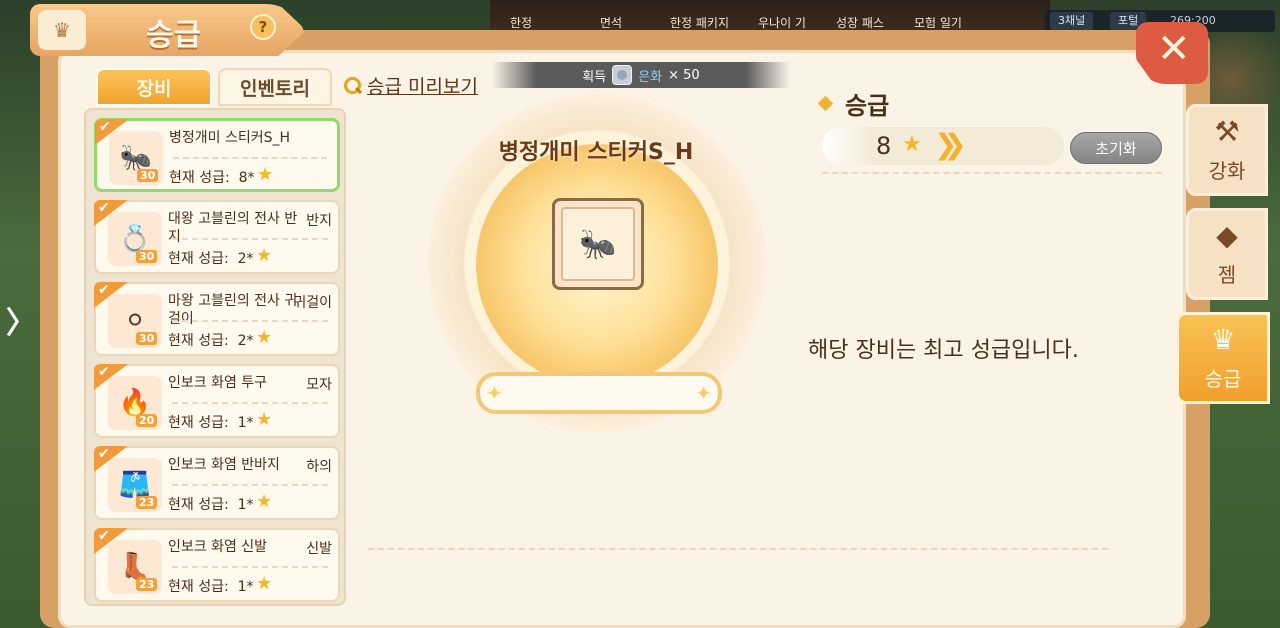  Describe the element at coordinates (599, 393) in the screenshot. I see `result-bar: ✦ ✦` at that location.